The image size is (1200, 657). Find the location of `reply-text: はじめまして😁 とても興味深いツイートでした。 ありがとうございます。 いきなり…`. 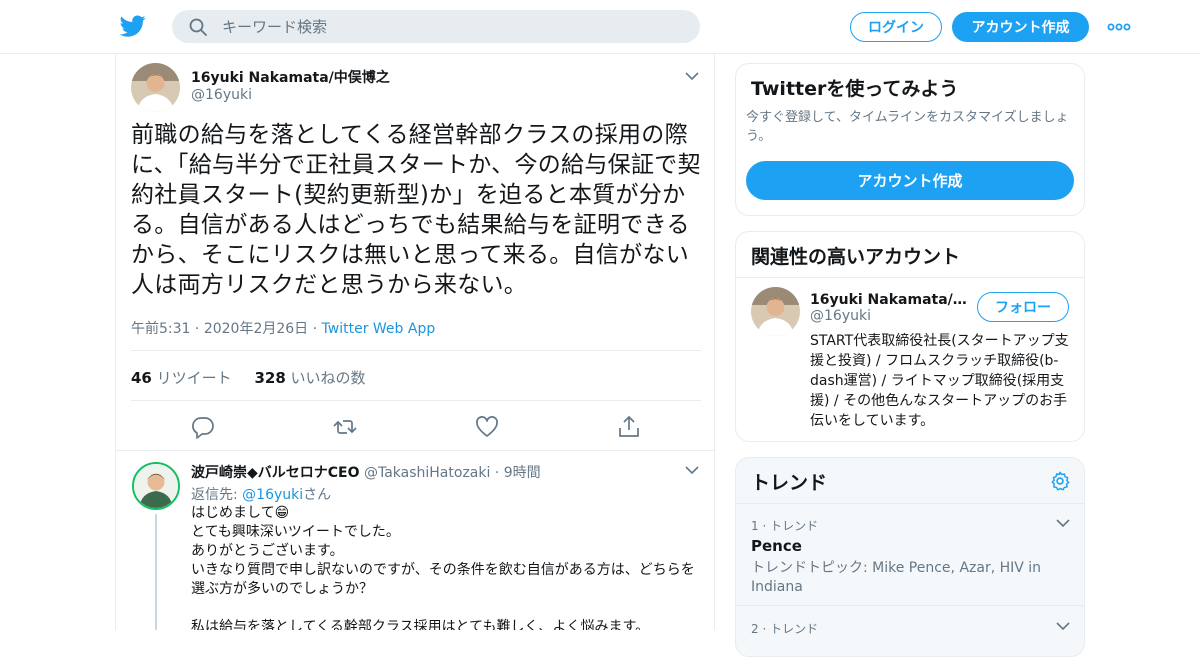

reply-text: はじめまして😁 とても興味深いツイートでした。 ありがとうございます。 いきなり… is located at coordinates (446, 567).